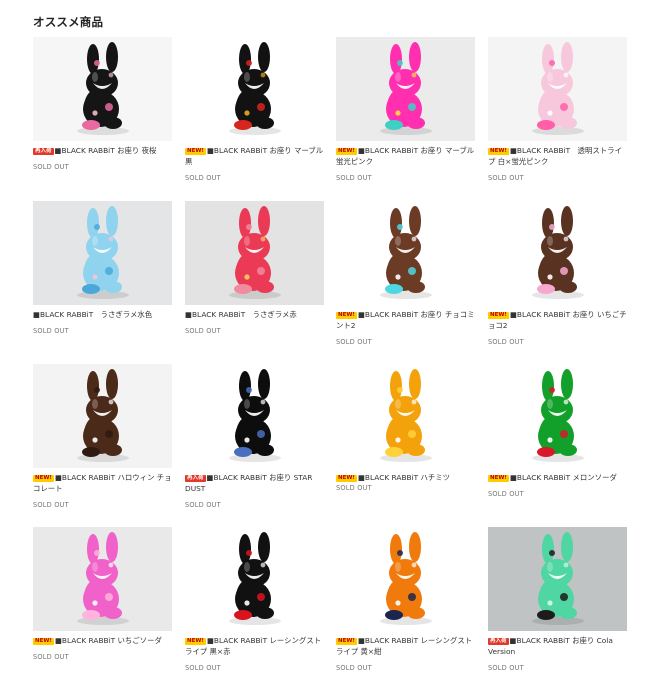 This screenshot has width=658, height=680. What do you see at coordinates (108, 640) in the screenshot?
I see `product-link: ■BLACK RABBiT いちごソーダ` at bounding box center [108, 640].